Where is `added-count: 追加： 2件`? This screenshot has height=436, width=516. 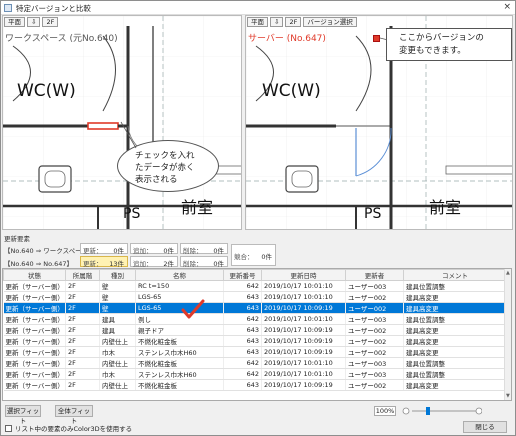
added-count: 追加： 2件 is located at coordinates (154, 262).